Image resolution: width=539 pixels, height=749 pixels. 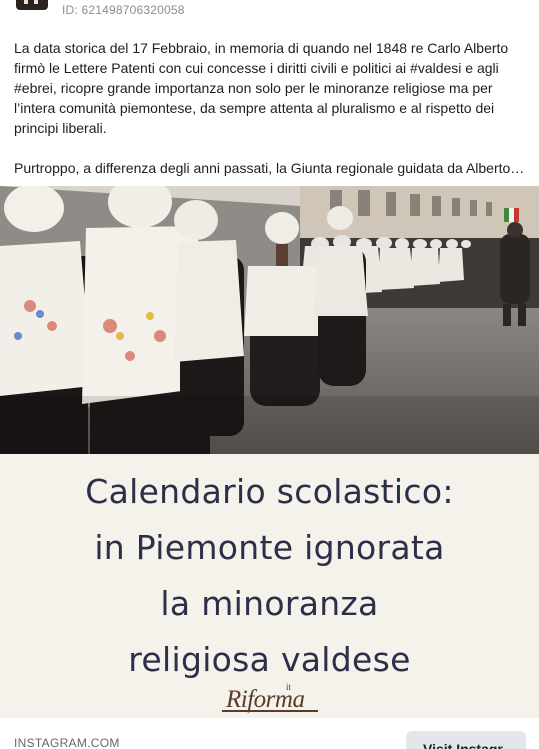 What do you see at coordinates (269, 603) in the screenshot?
I see `headline-line-3: la minoranza` at bounding box center [269, 603].